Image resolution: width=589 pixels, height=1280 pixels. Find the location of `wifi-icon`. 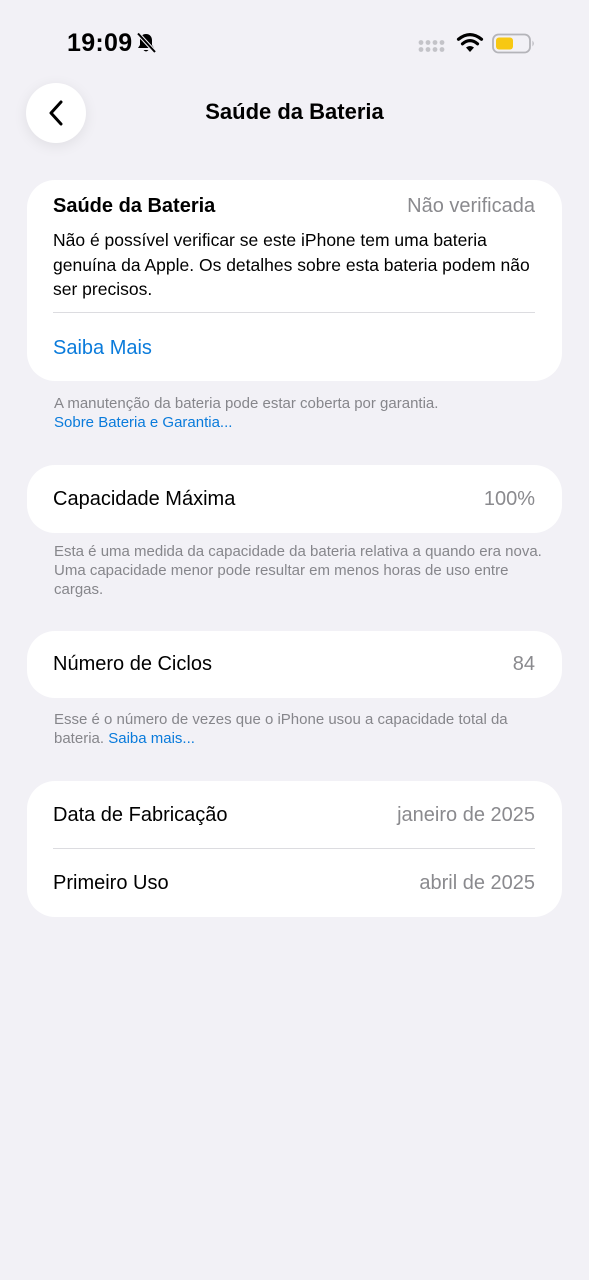

wifi-icon is located at coordinates (470, 42).